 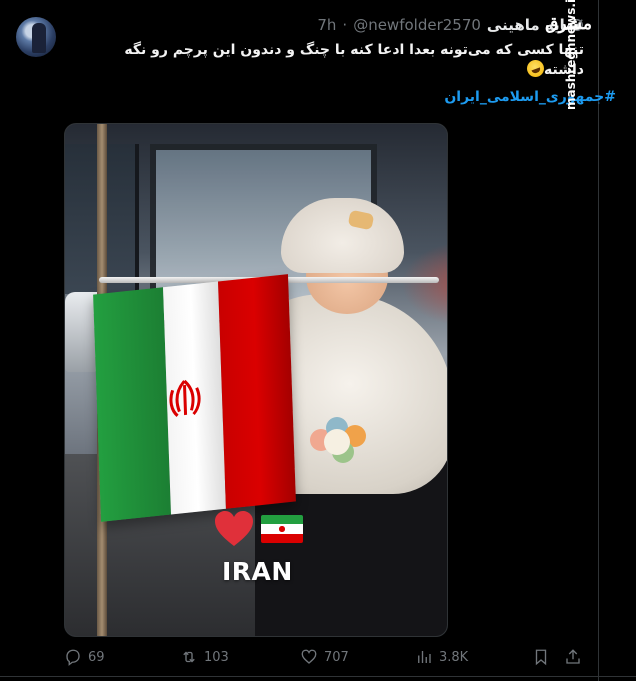 I want to click on like-button: 707, so click(x=324, y=657).